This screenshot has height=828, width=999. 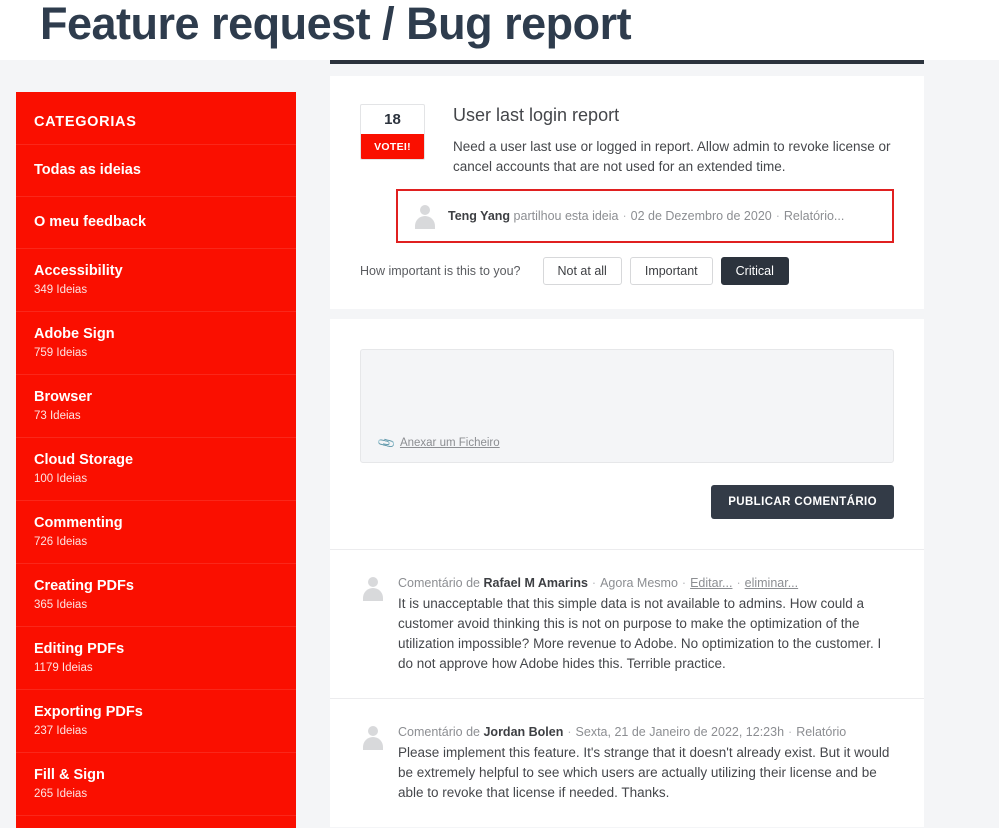 What do you see at coordinates (61, 605) in the screenshot?
I see `sidebar-item-count: 365 Ideias` at bounding box center [61, 605].